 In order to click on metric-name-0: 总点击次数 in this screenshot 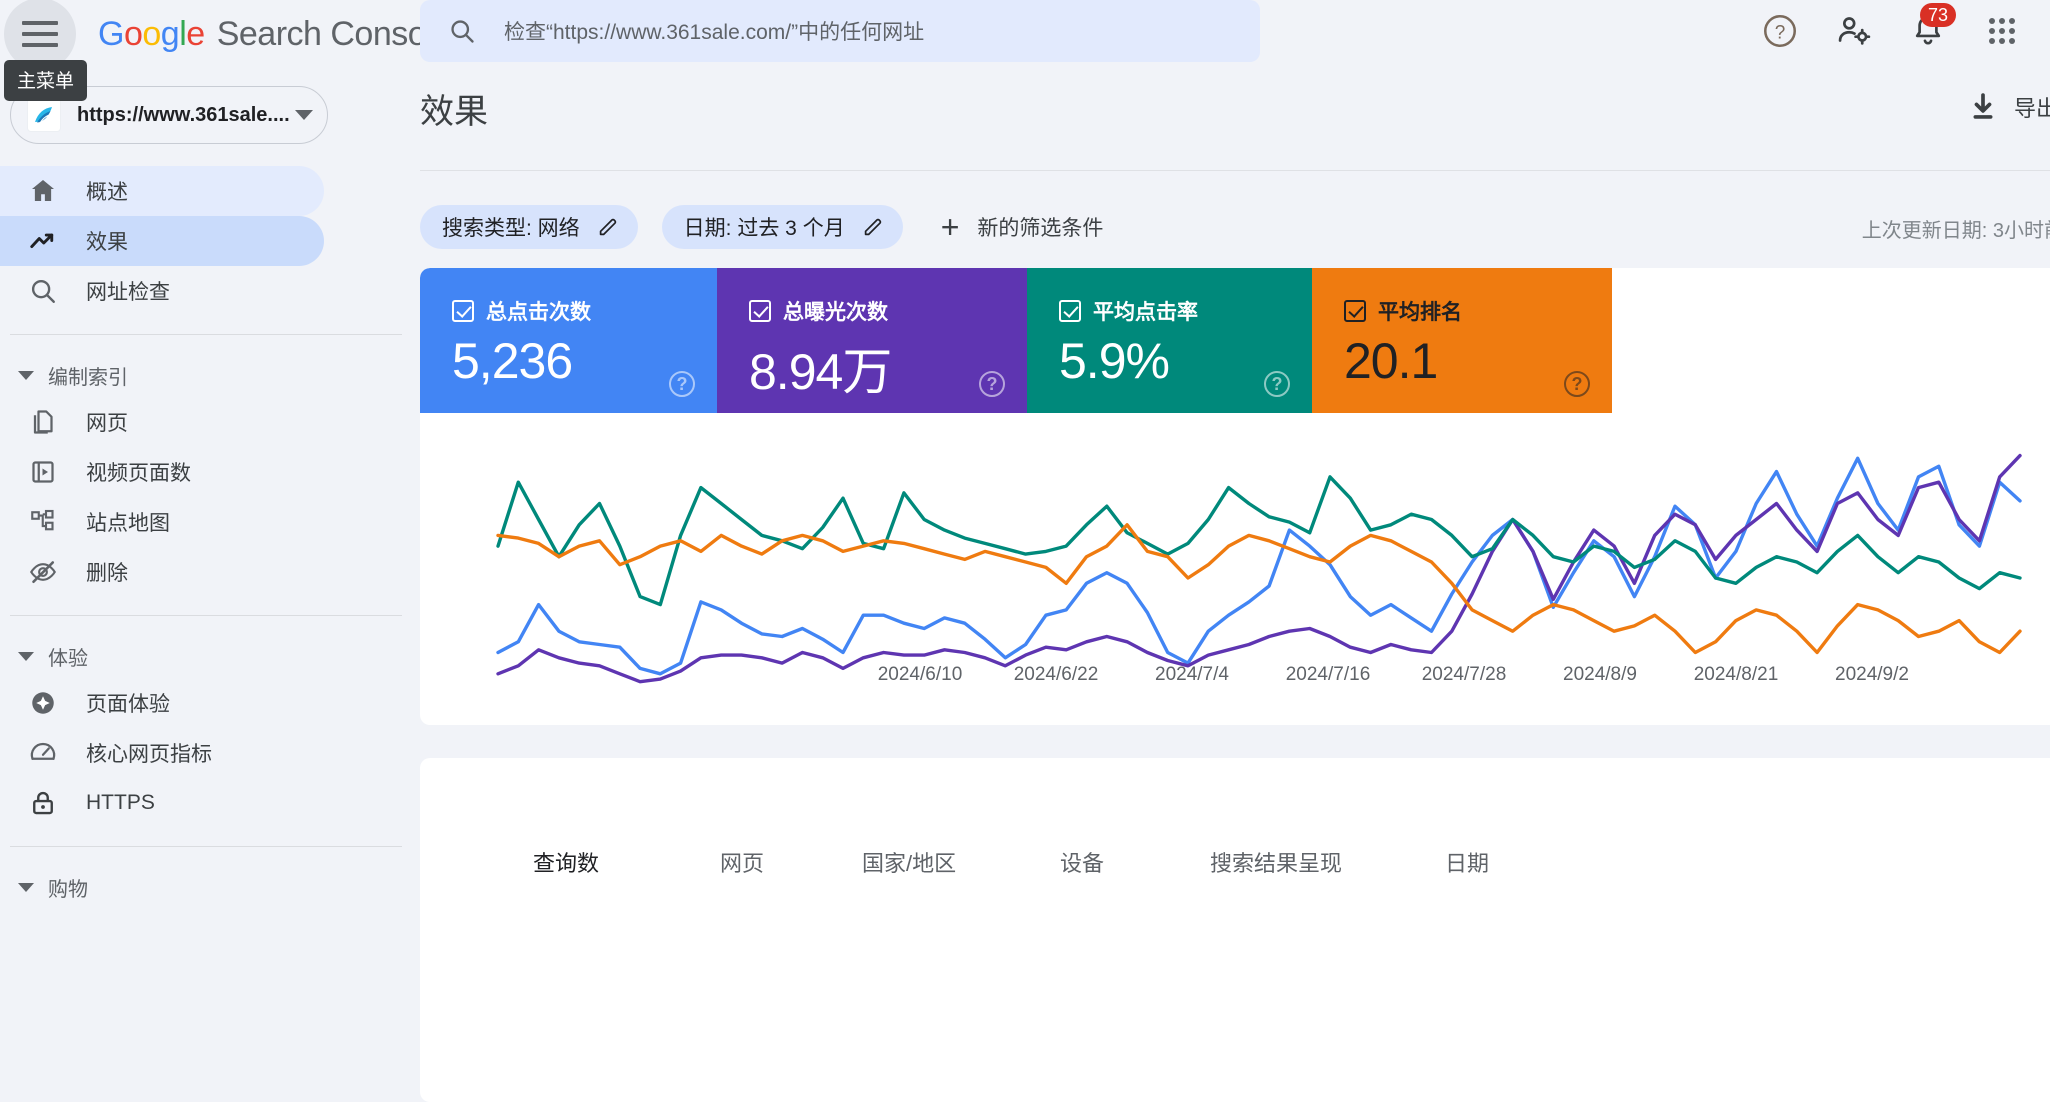, I will do `click(538, 312)`.